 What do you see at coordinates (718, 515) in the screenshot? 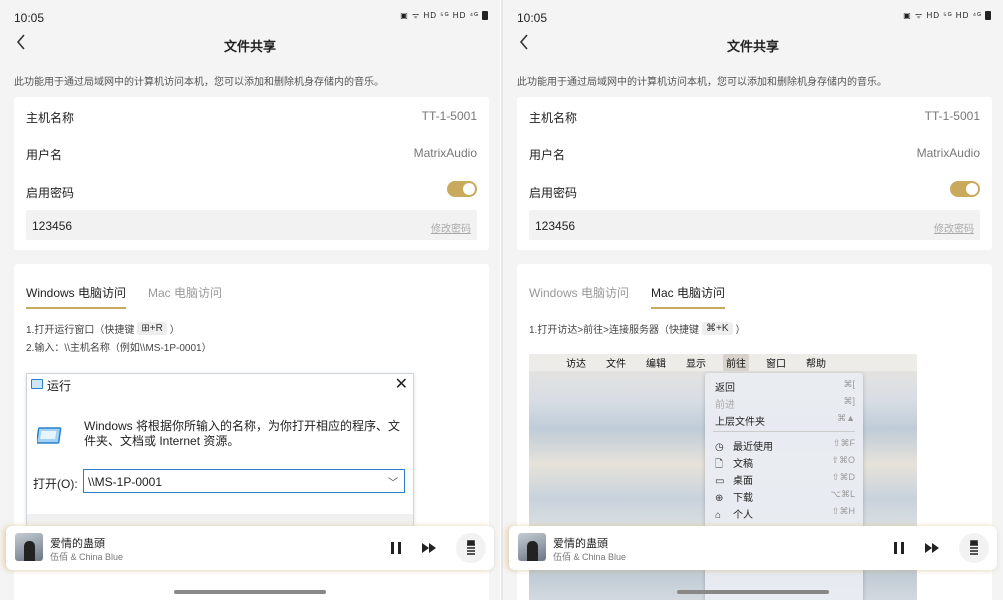
I see `home-icon: ⌂` at bounding box center [718, 515].